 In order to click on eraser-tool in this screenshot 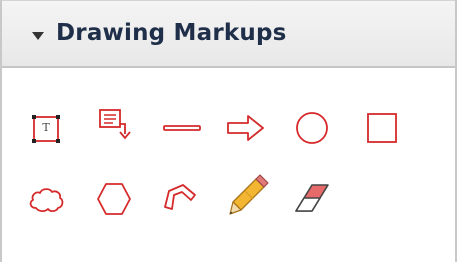, I will do `click(312, 199)`.